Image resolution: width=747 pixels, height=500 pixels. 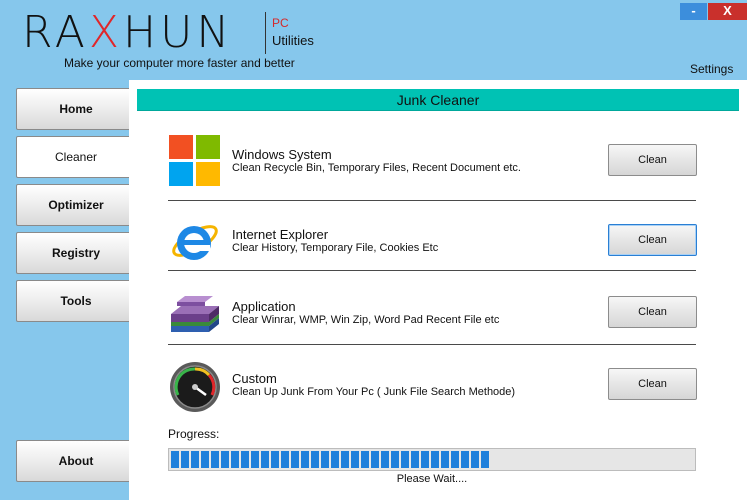 I want to click on clean-windows-system-button: Clean, so click(x=652, y=160).